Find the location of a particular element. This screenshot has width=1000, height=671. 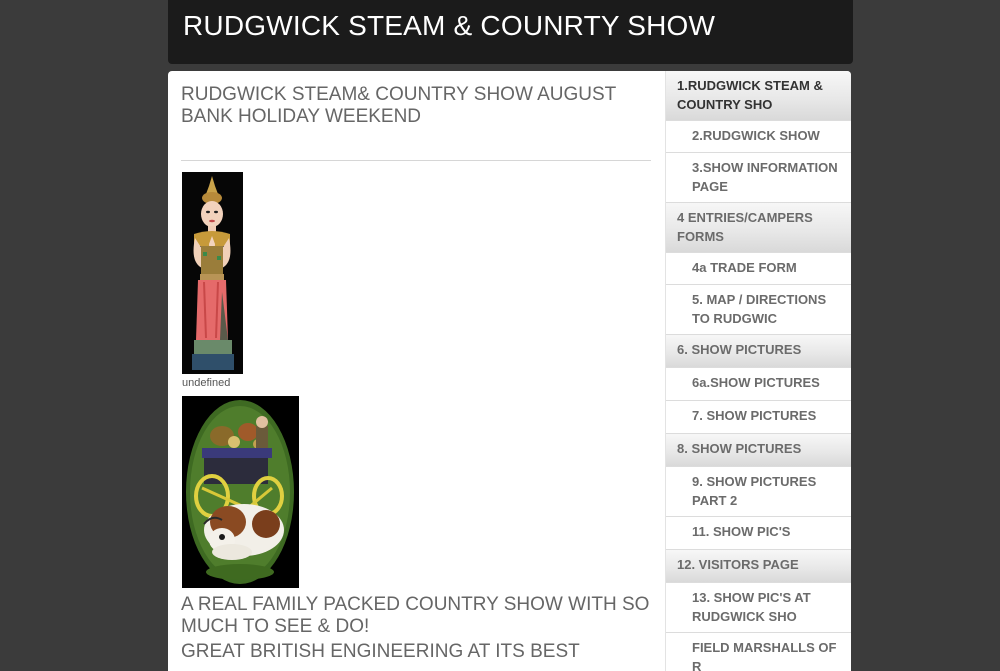

nav-item-rudgwick-show: 2.RUDGWICK SHOW is located at coordinates (758, 137).